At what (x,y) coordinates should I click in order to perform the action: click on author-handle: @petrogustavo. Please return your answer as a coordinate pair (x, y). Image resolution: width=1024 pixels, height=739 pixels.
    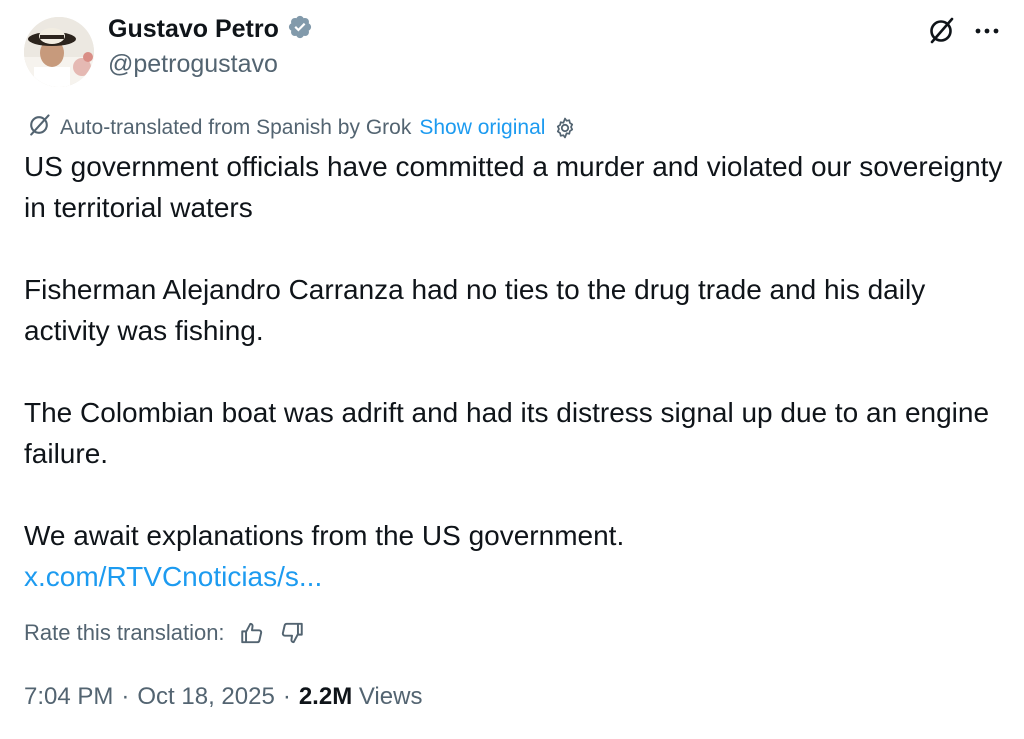
    Looking at the image, I should click on (193, 64).